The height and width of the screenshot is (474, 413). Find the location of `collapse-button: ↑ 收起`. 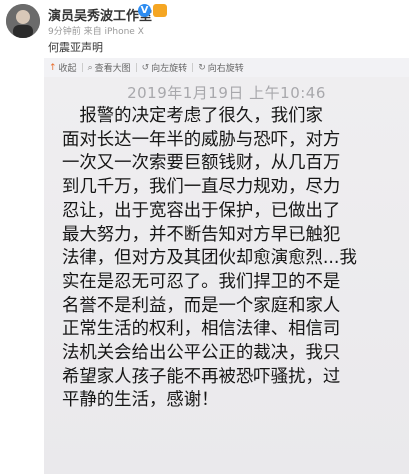

collapse-button: ↑ 收起 is located at coordinates (63, 68).